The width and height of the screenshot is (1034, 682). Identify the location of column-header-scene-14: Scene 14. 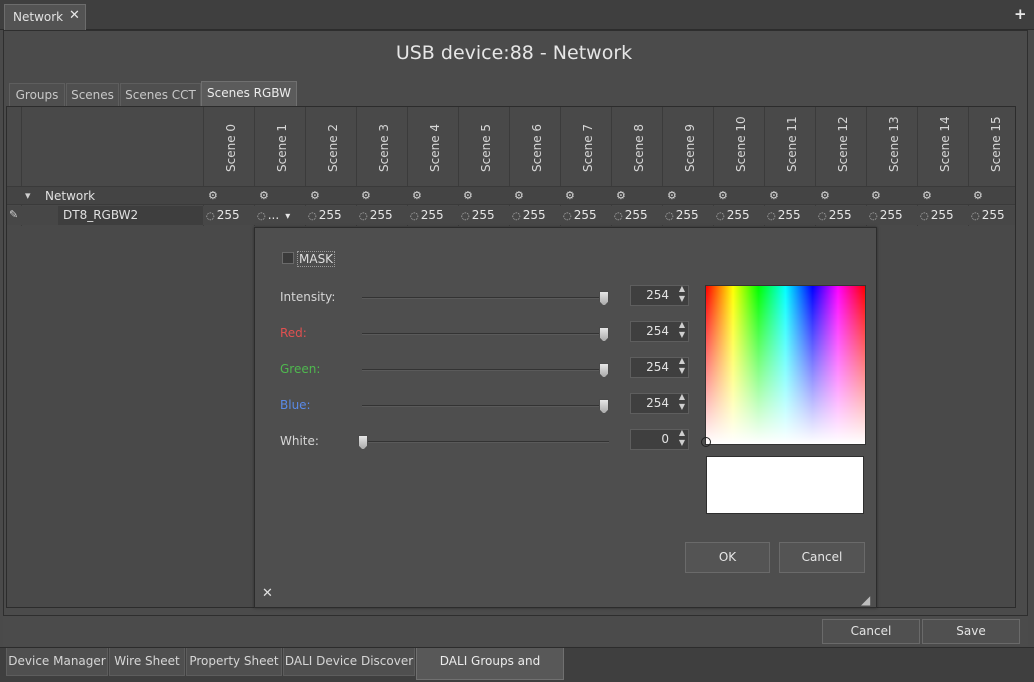
(945, 144).